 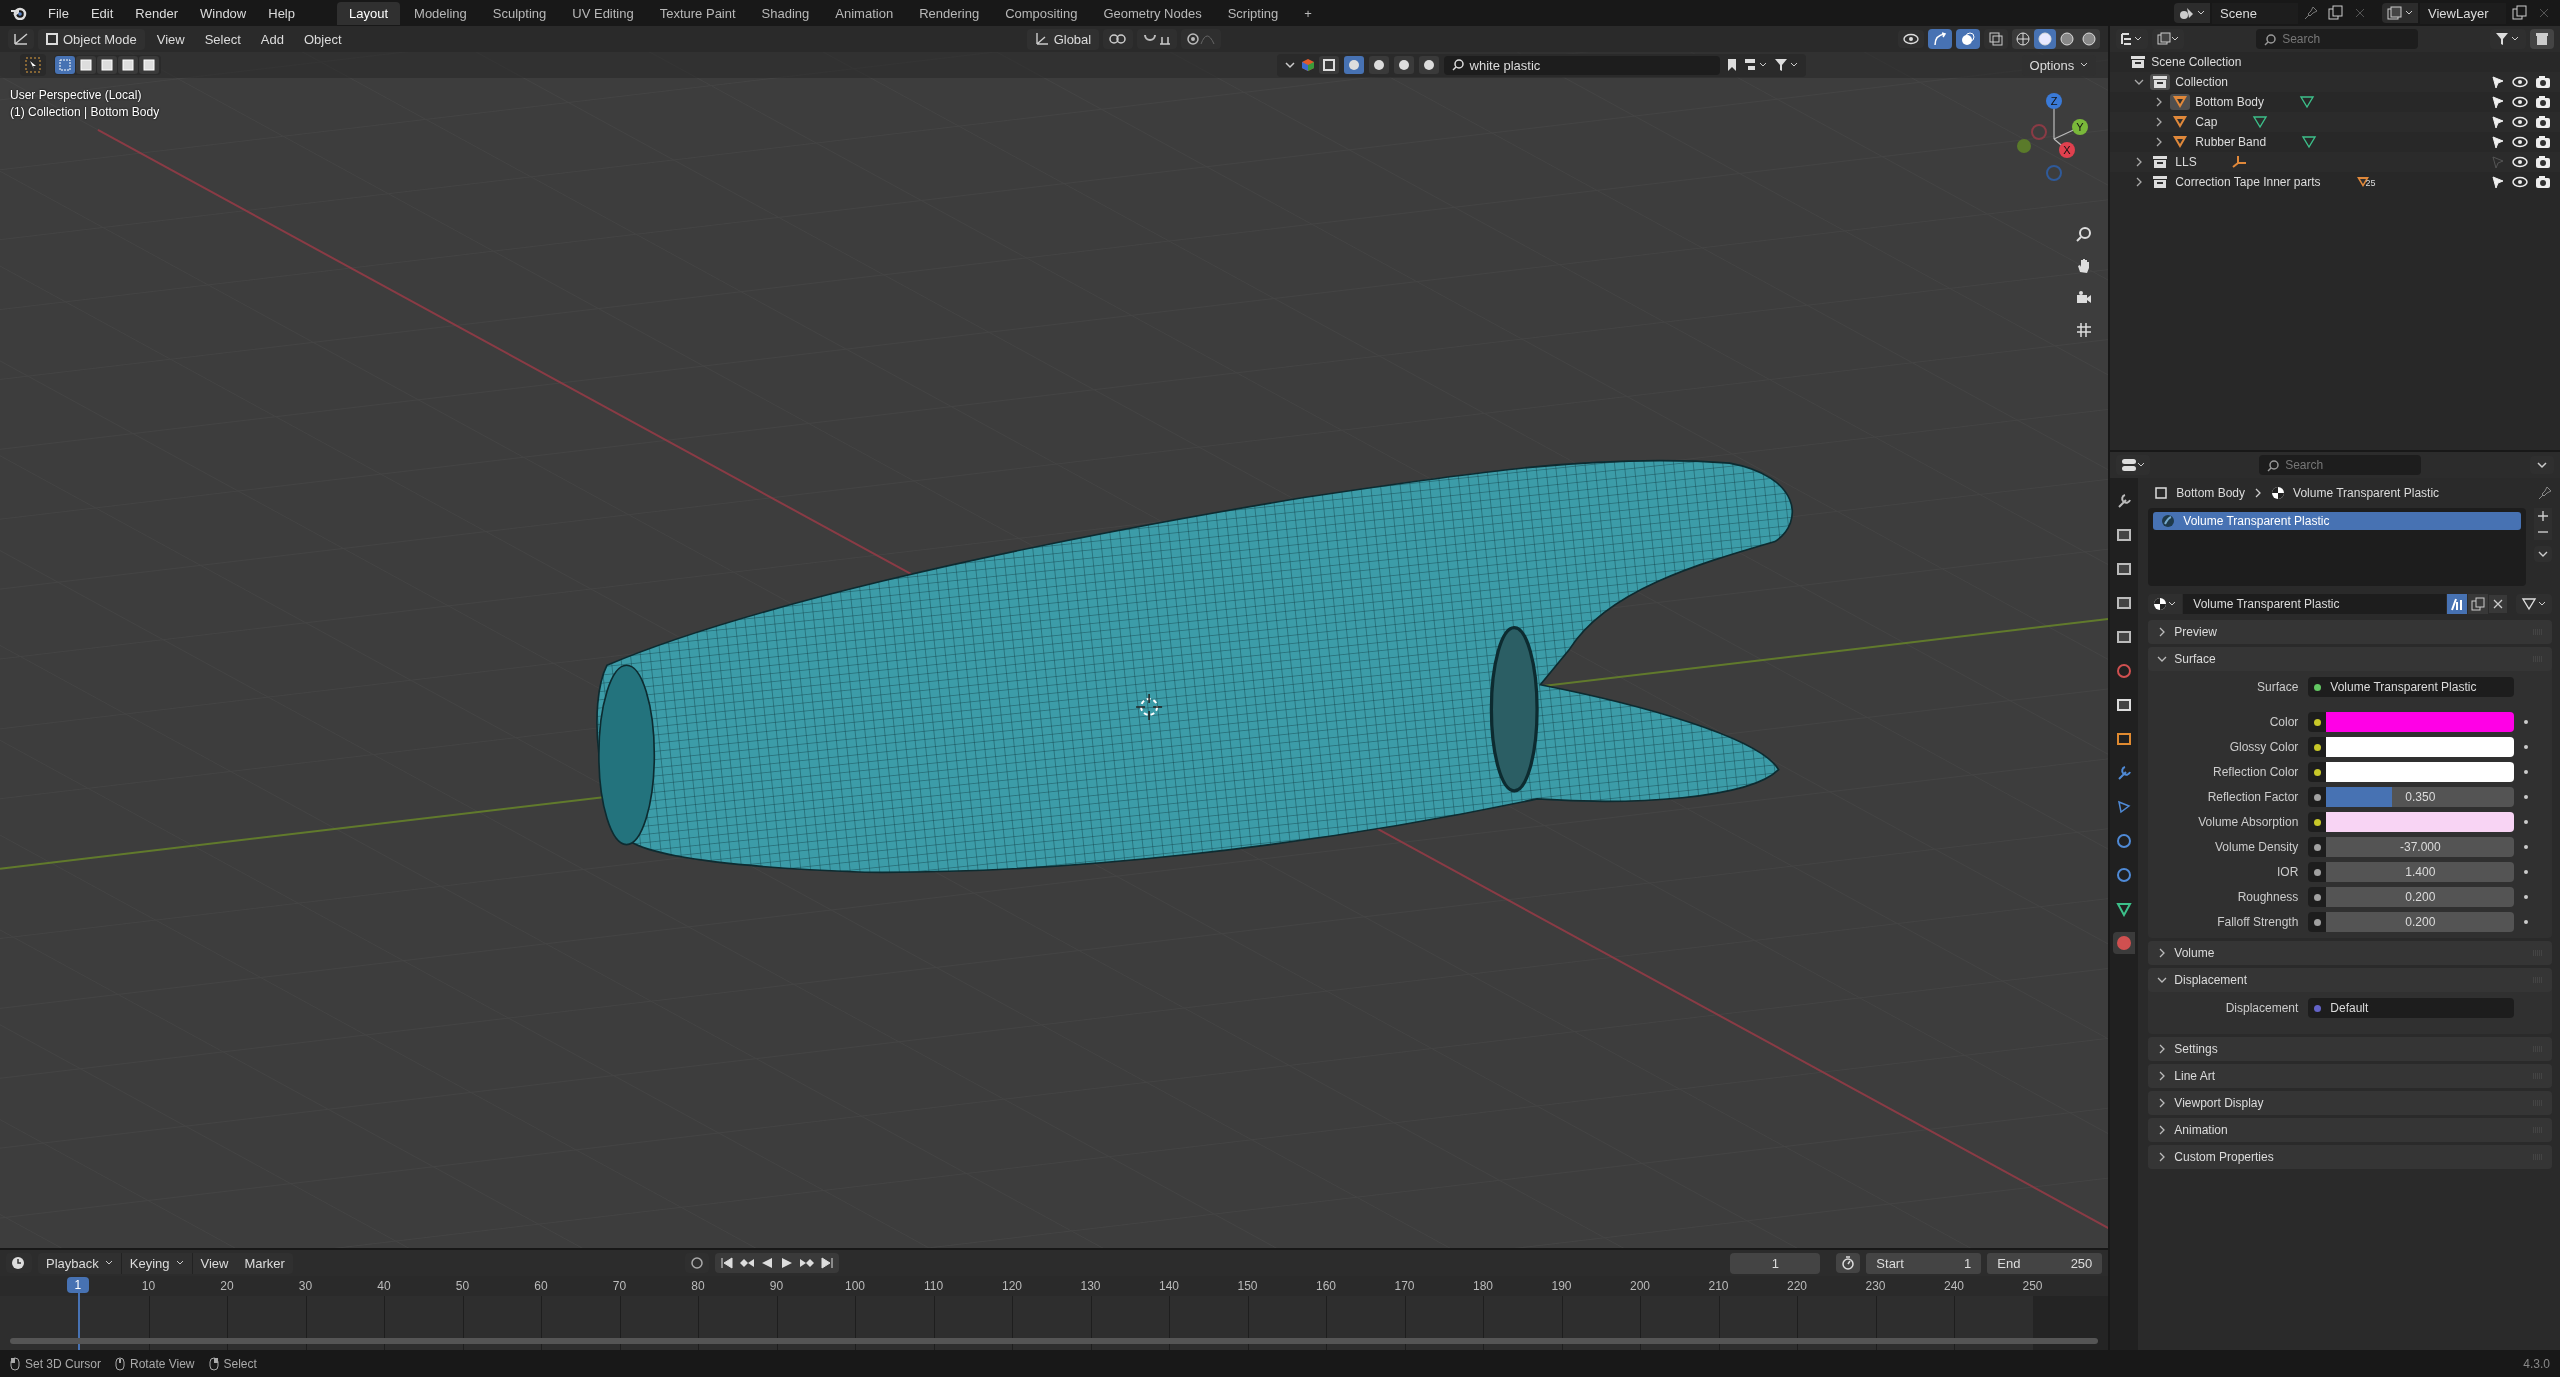 What do you see at coordinates (2248, 822) in the screenshot?
I see `field-label: Volume Absorption` at bounding box center [2248, 822].